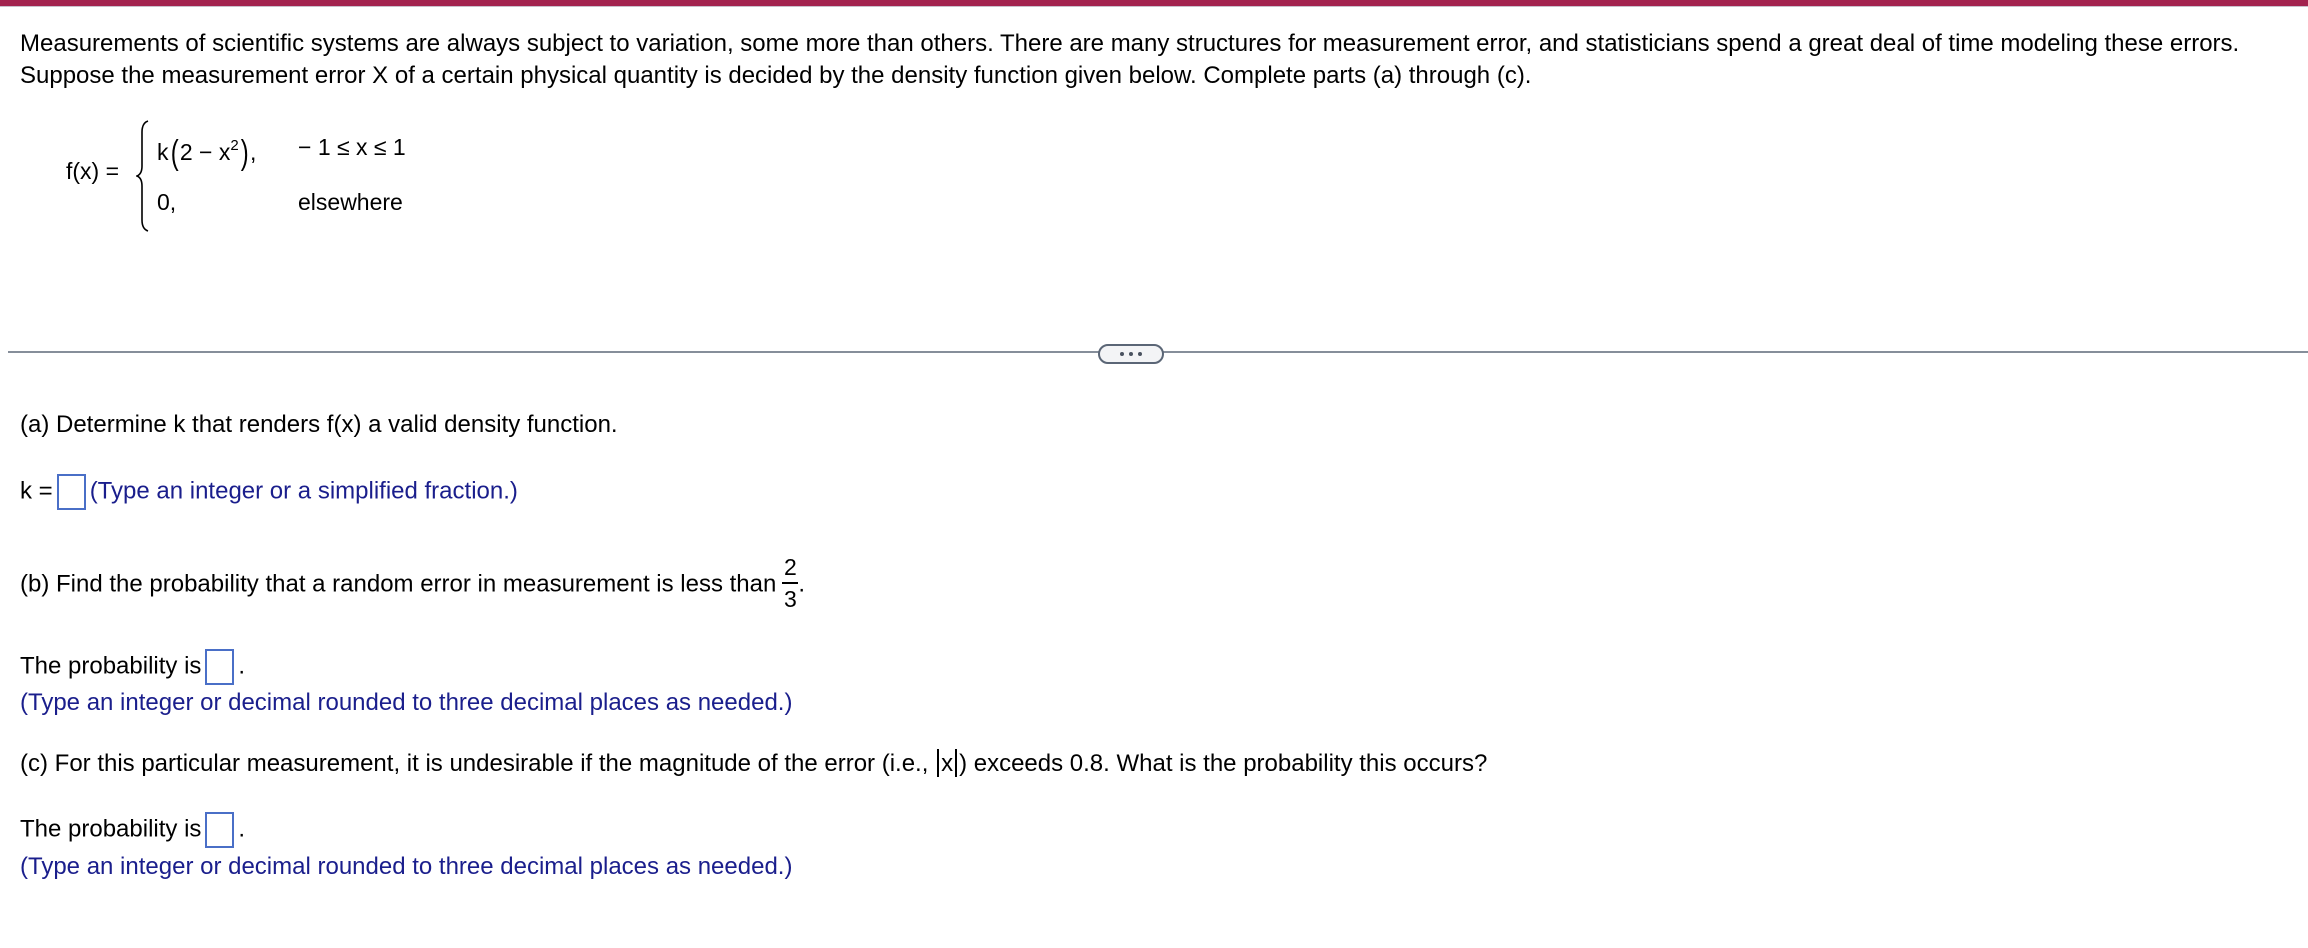 The width and height of the screenshot is (2308, 948). Describe the element at coordinates (938, 763) in the screenshot. I see `abs-bar-left` at that location.